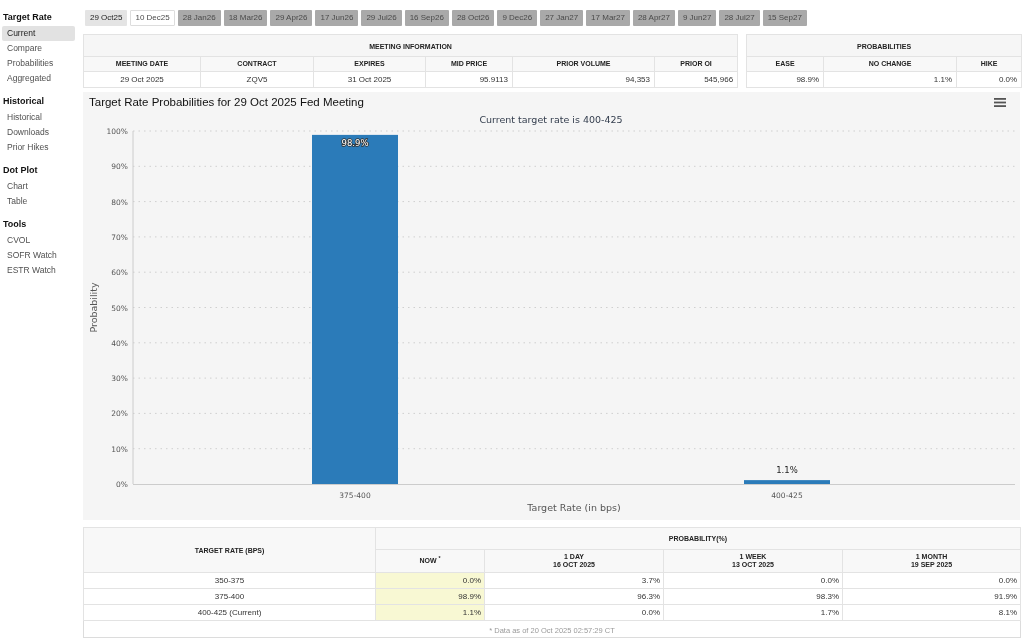 The width and height of the screenshot is (1024, 644). What do you see at coordinates (608, 18) in the screenshot?
I see `meeting-tab: 17 Mar27` at bounding box center [608, 18].